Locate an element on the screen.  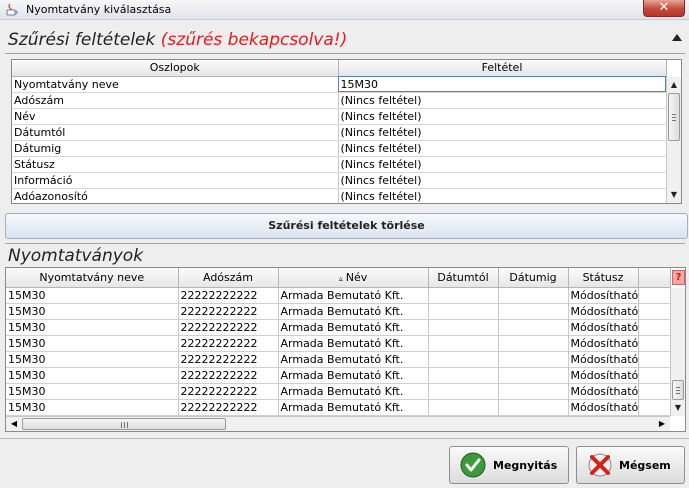
filter-column-name: Név is located at coordinates (175, 116).